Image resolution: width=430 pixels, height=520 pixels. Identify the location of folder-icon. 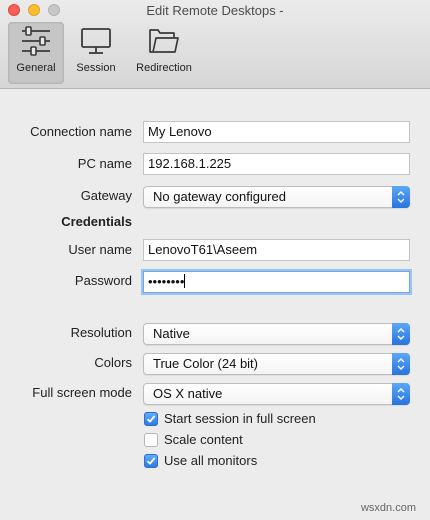
(164, 41).